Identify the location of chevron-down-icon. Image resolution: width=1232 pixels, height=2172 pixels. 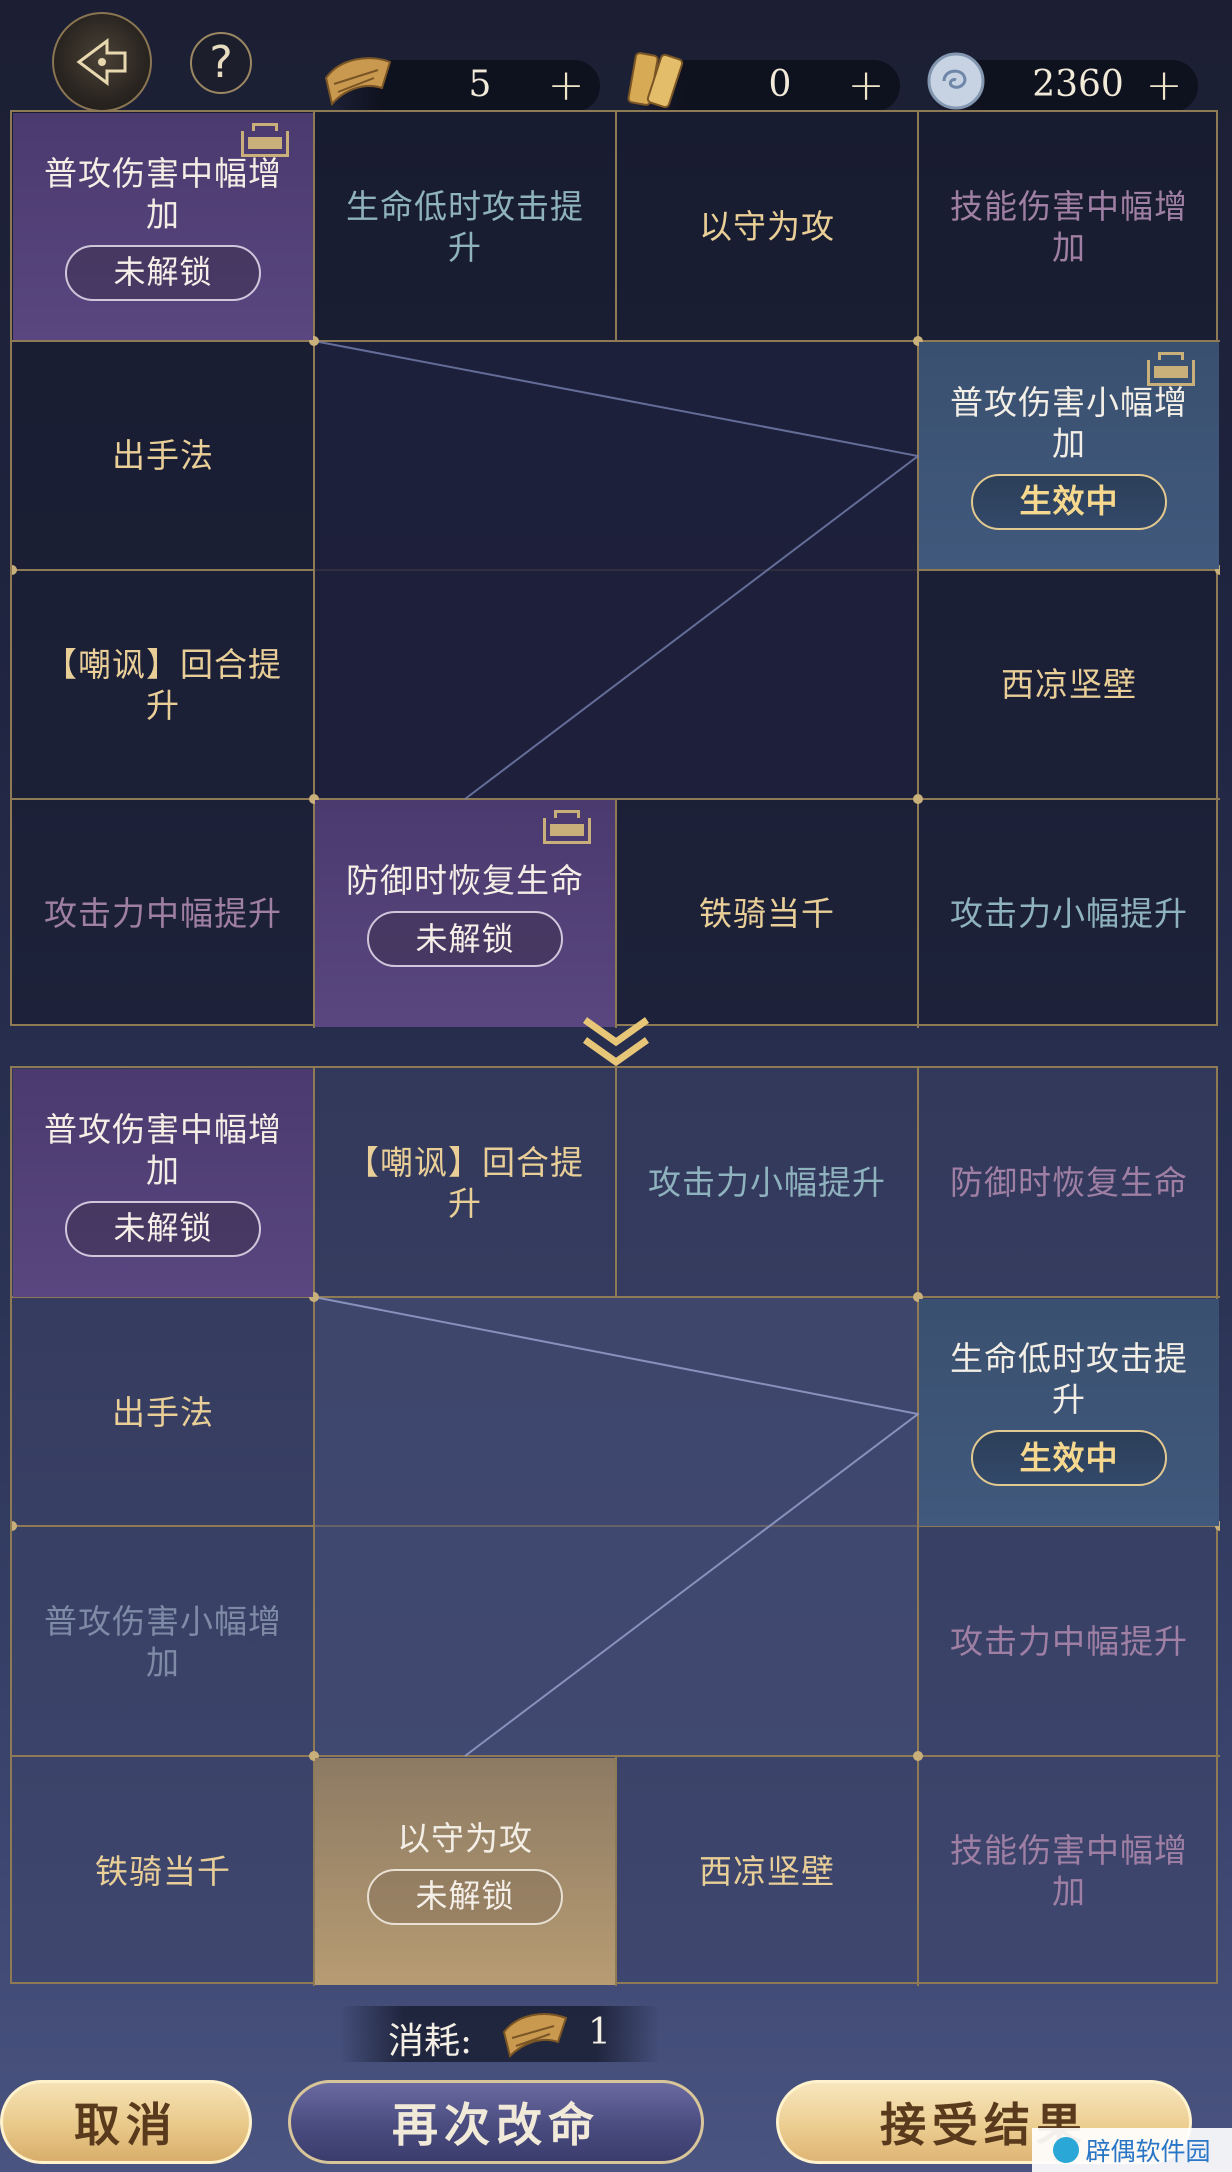
(616, 1042).